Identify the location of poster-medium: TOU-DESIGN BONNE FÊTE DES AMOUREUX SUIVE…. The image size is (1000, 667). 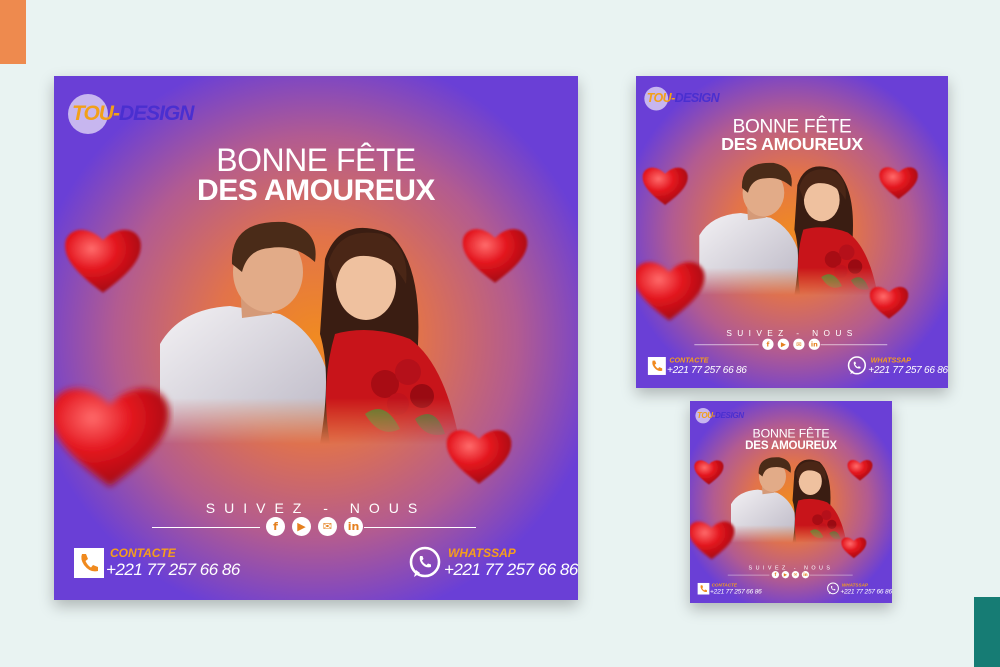
(792, 232).